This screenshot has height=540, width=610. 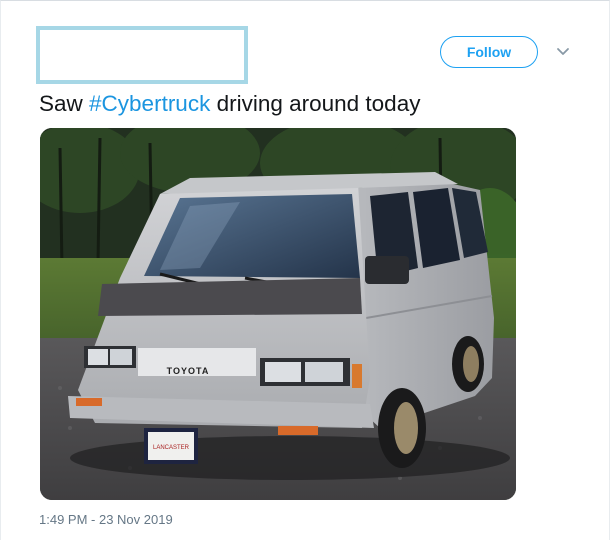 What do you see at coordinates (149, 103) in the screenshot?
I see `hashtag-link: #Cybertruck` at bounding box center [149, 103].